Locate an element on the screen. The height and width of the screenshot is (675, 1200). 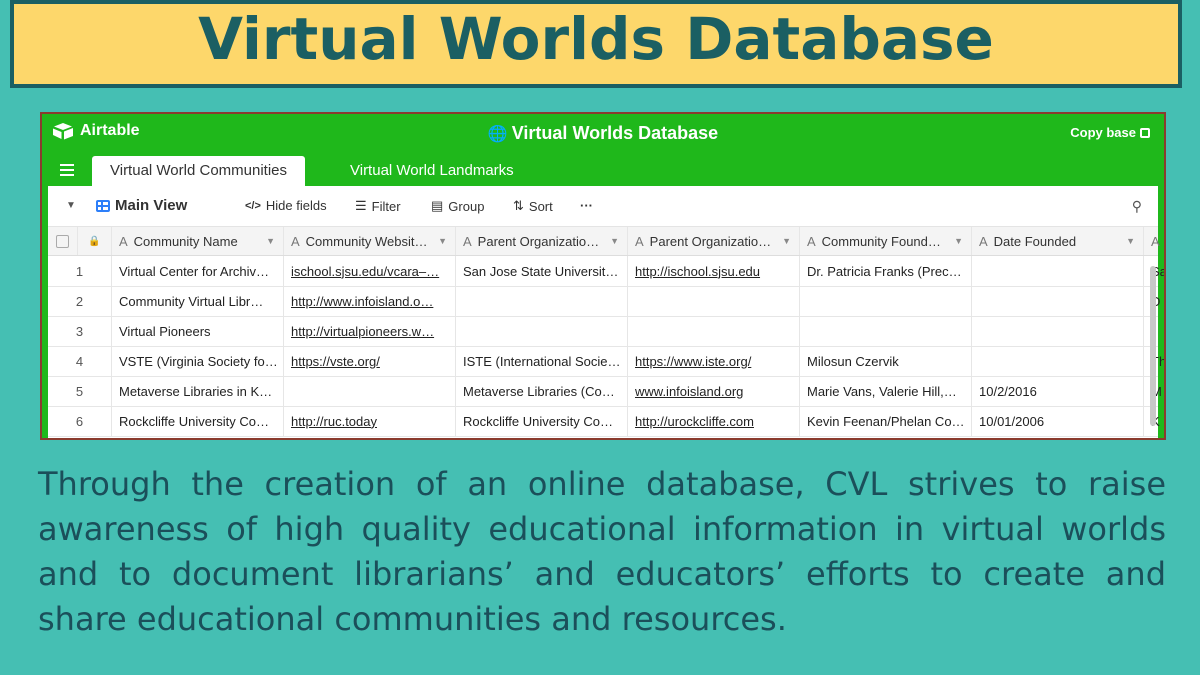
group-icon: ▤ is located at coordinates (437, 205).